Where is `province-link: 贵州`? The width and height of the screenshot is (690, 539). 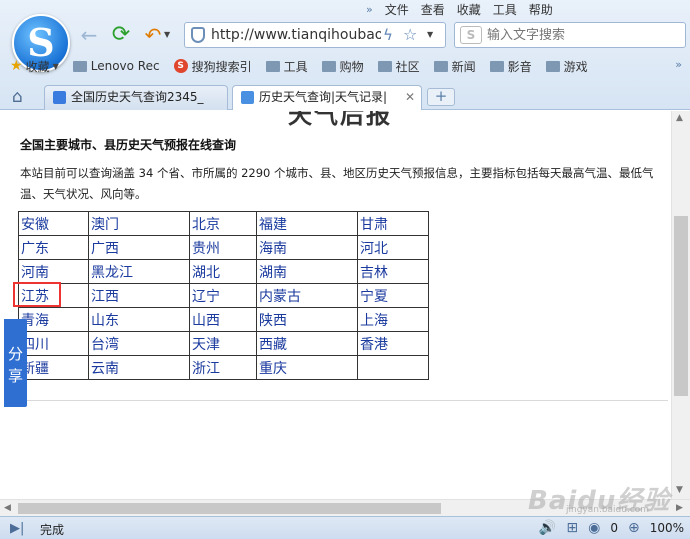
province-link: 贵州 is located at coordinates (223, 247).